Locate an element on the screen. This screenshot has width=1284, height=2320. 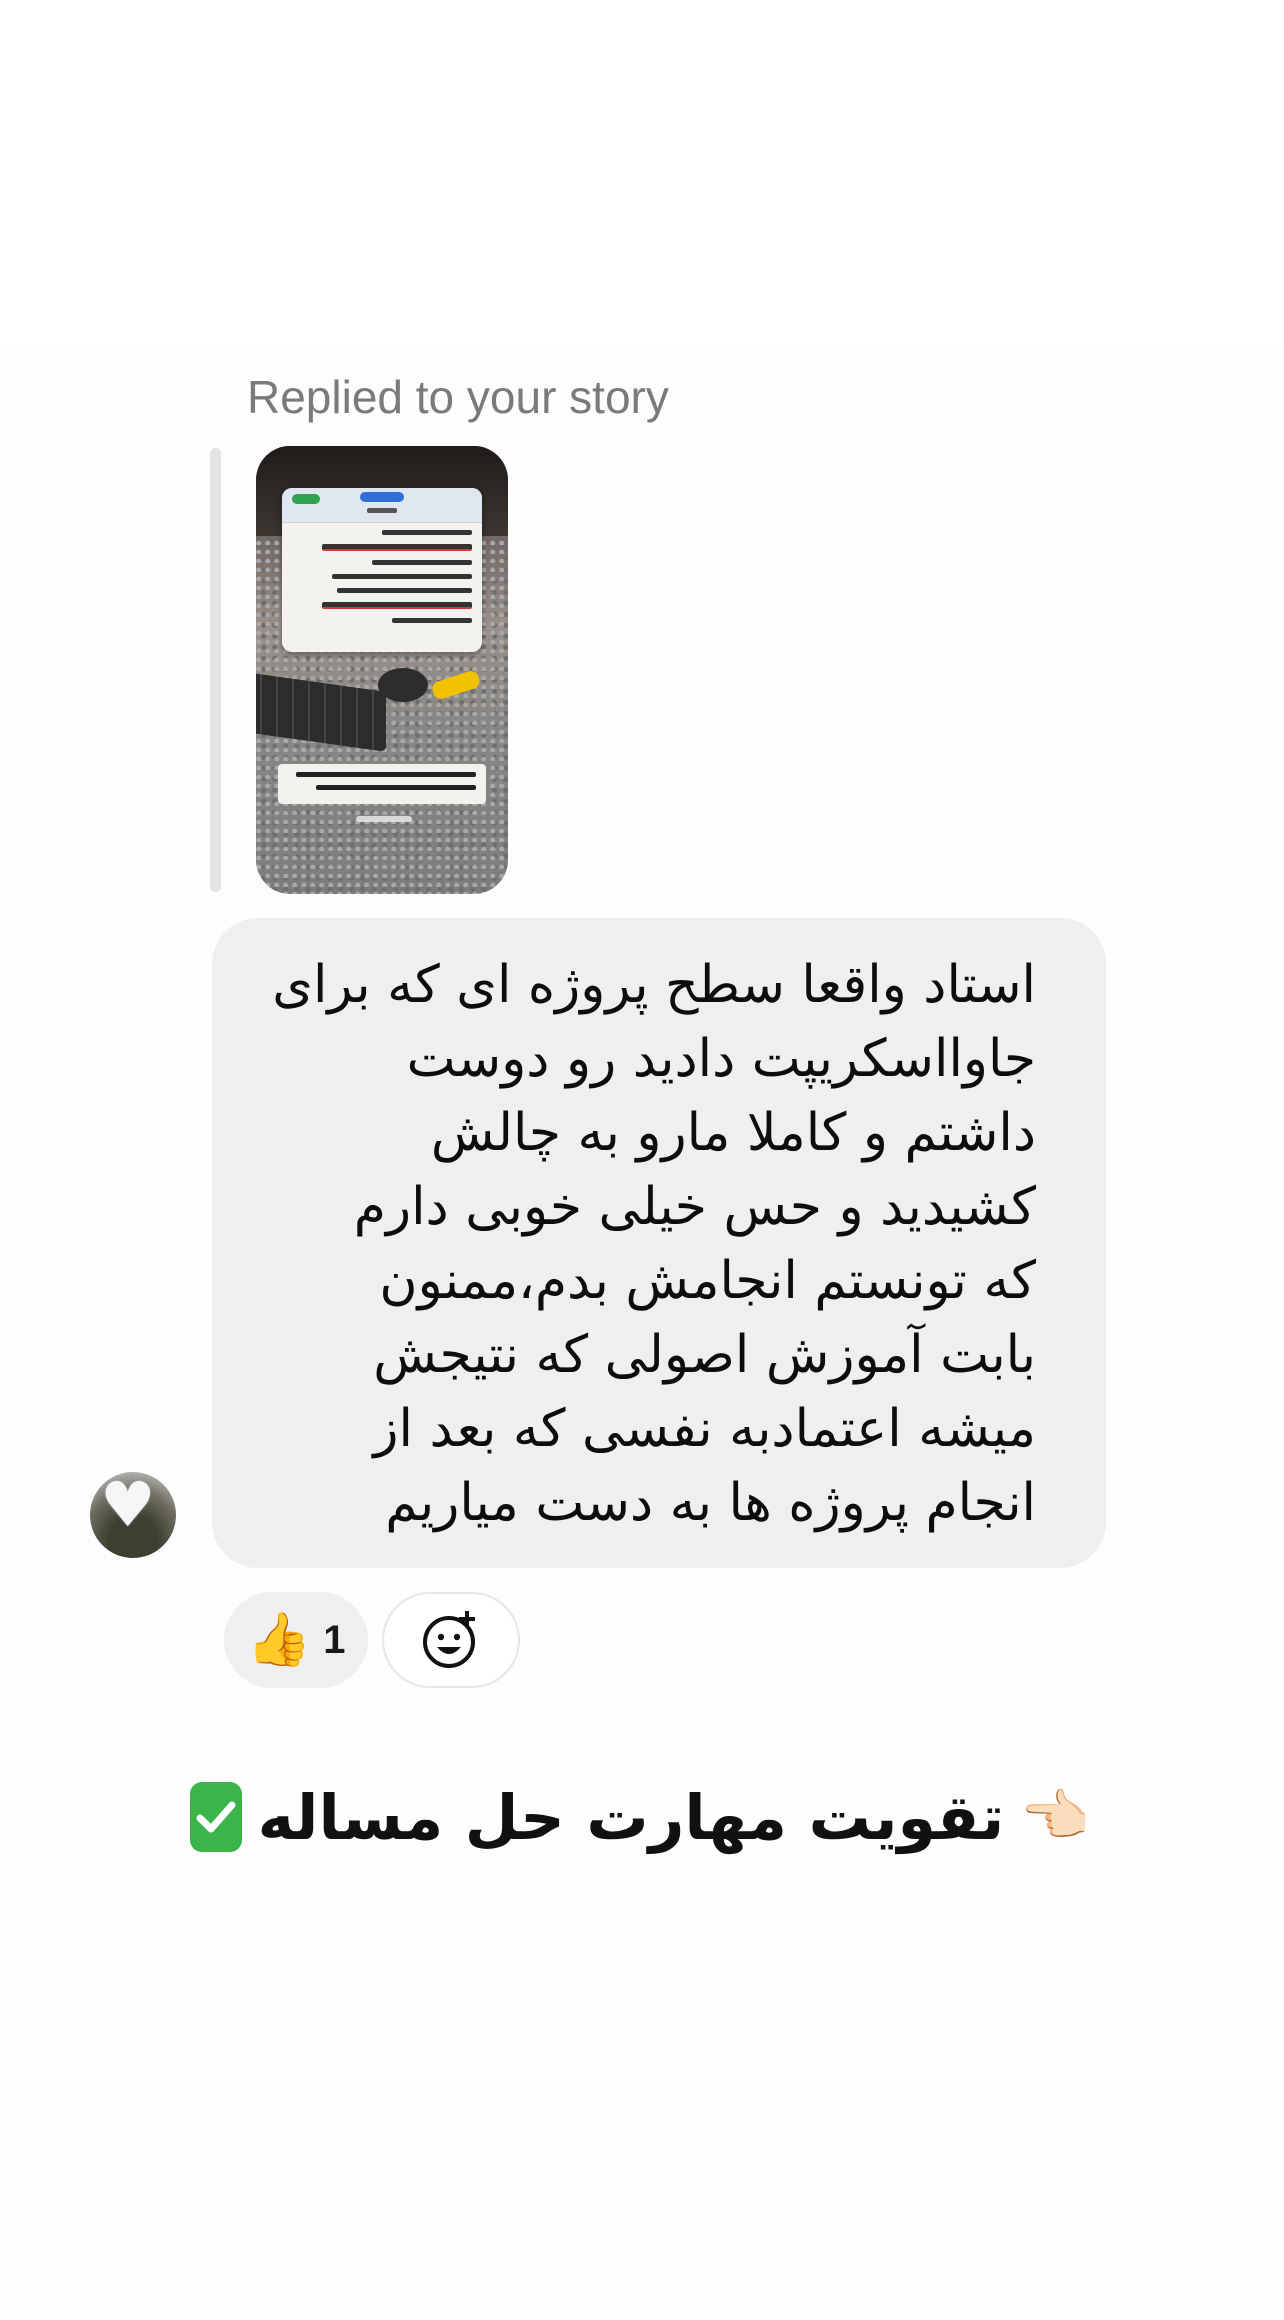
avatar: ♥ is located at coordinates (133, 1515).